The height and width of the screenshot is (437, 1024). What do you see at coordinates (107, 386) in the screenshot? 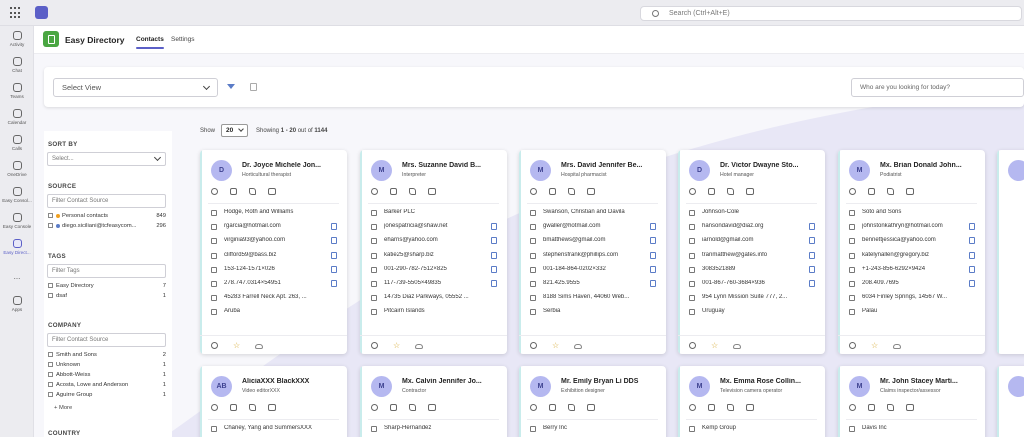
I see `company-item: Acosta, Lowe and Anderson 1` at bounding box center [107, 386].